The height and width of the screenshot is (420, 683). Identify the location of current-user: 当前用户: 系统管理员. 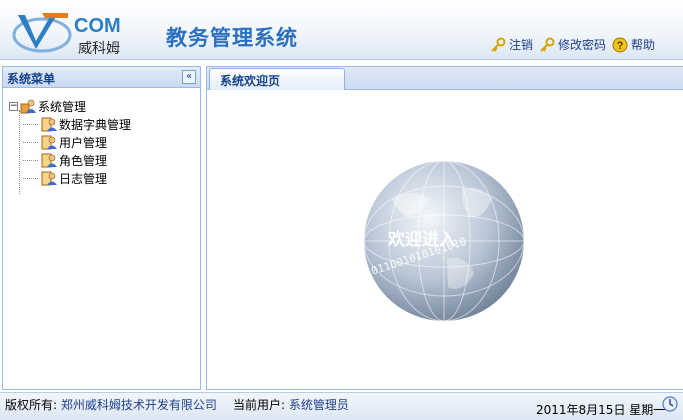
(291, 404).